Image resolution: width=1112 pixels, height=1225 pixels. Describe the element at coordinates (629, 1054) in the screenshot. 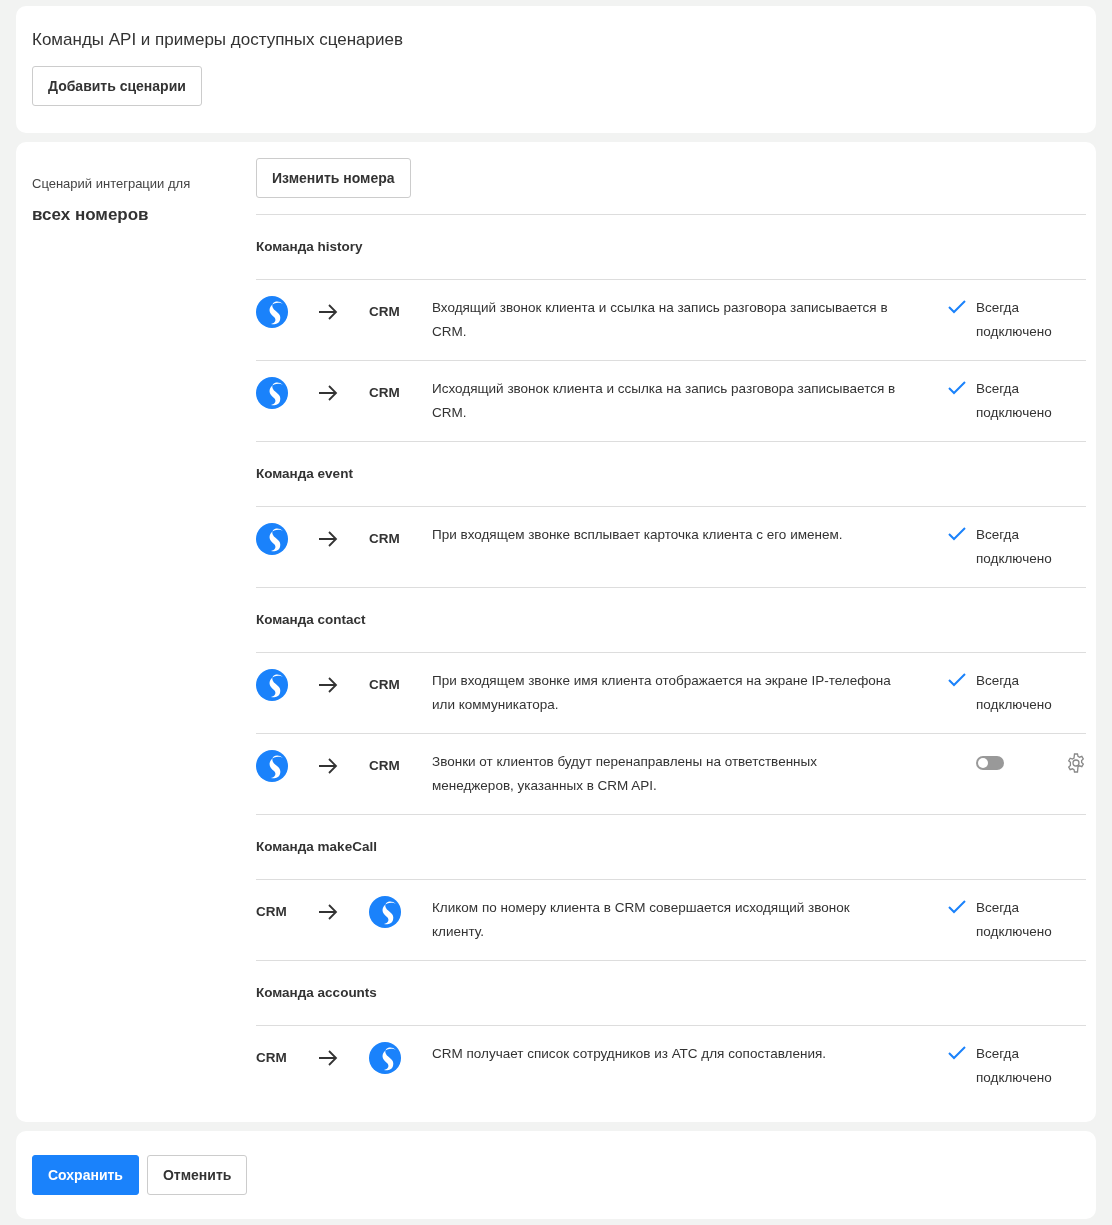

I see `description: CRM получает список сотрудников из АТС для сопоставления.` at that location.